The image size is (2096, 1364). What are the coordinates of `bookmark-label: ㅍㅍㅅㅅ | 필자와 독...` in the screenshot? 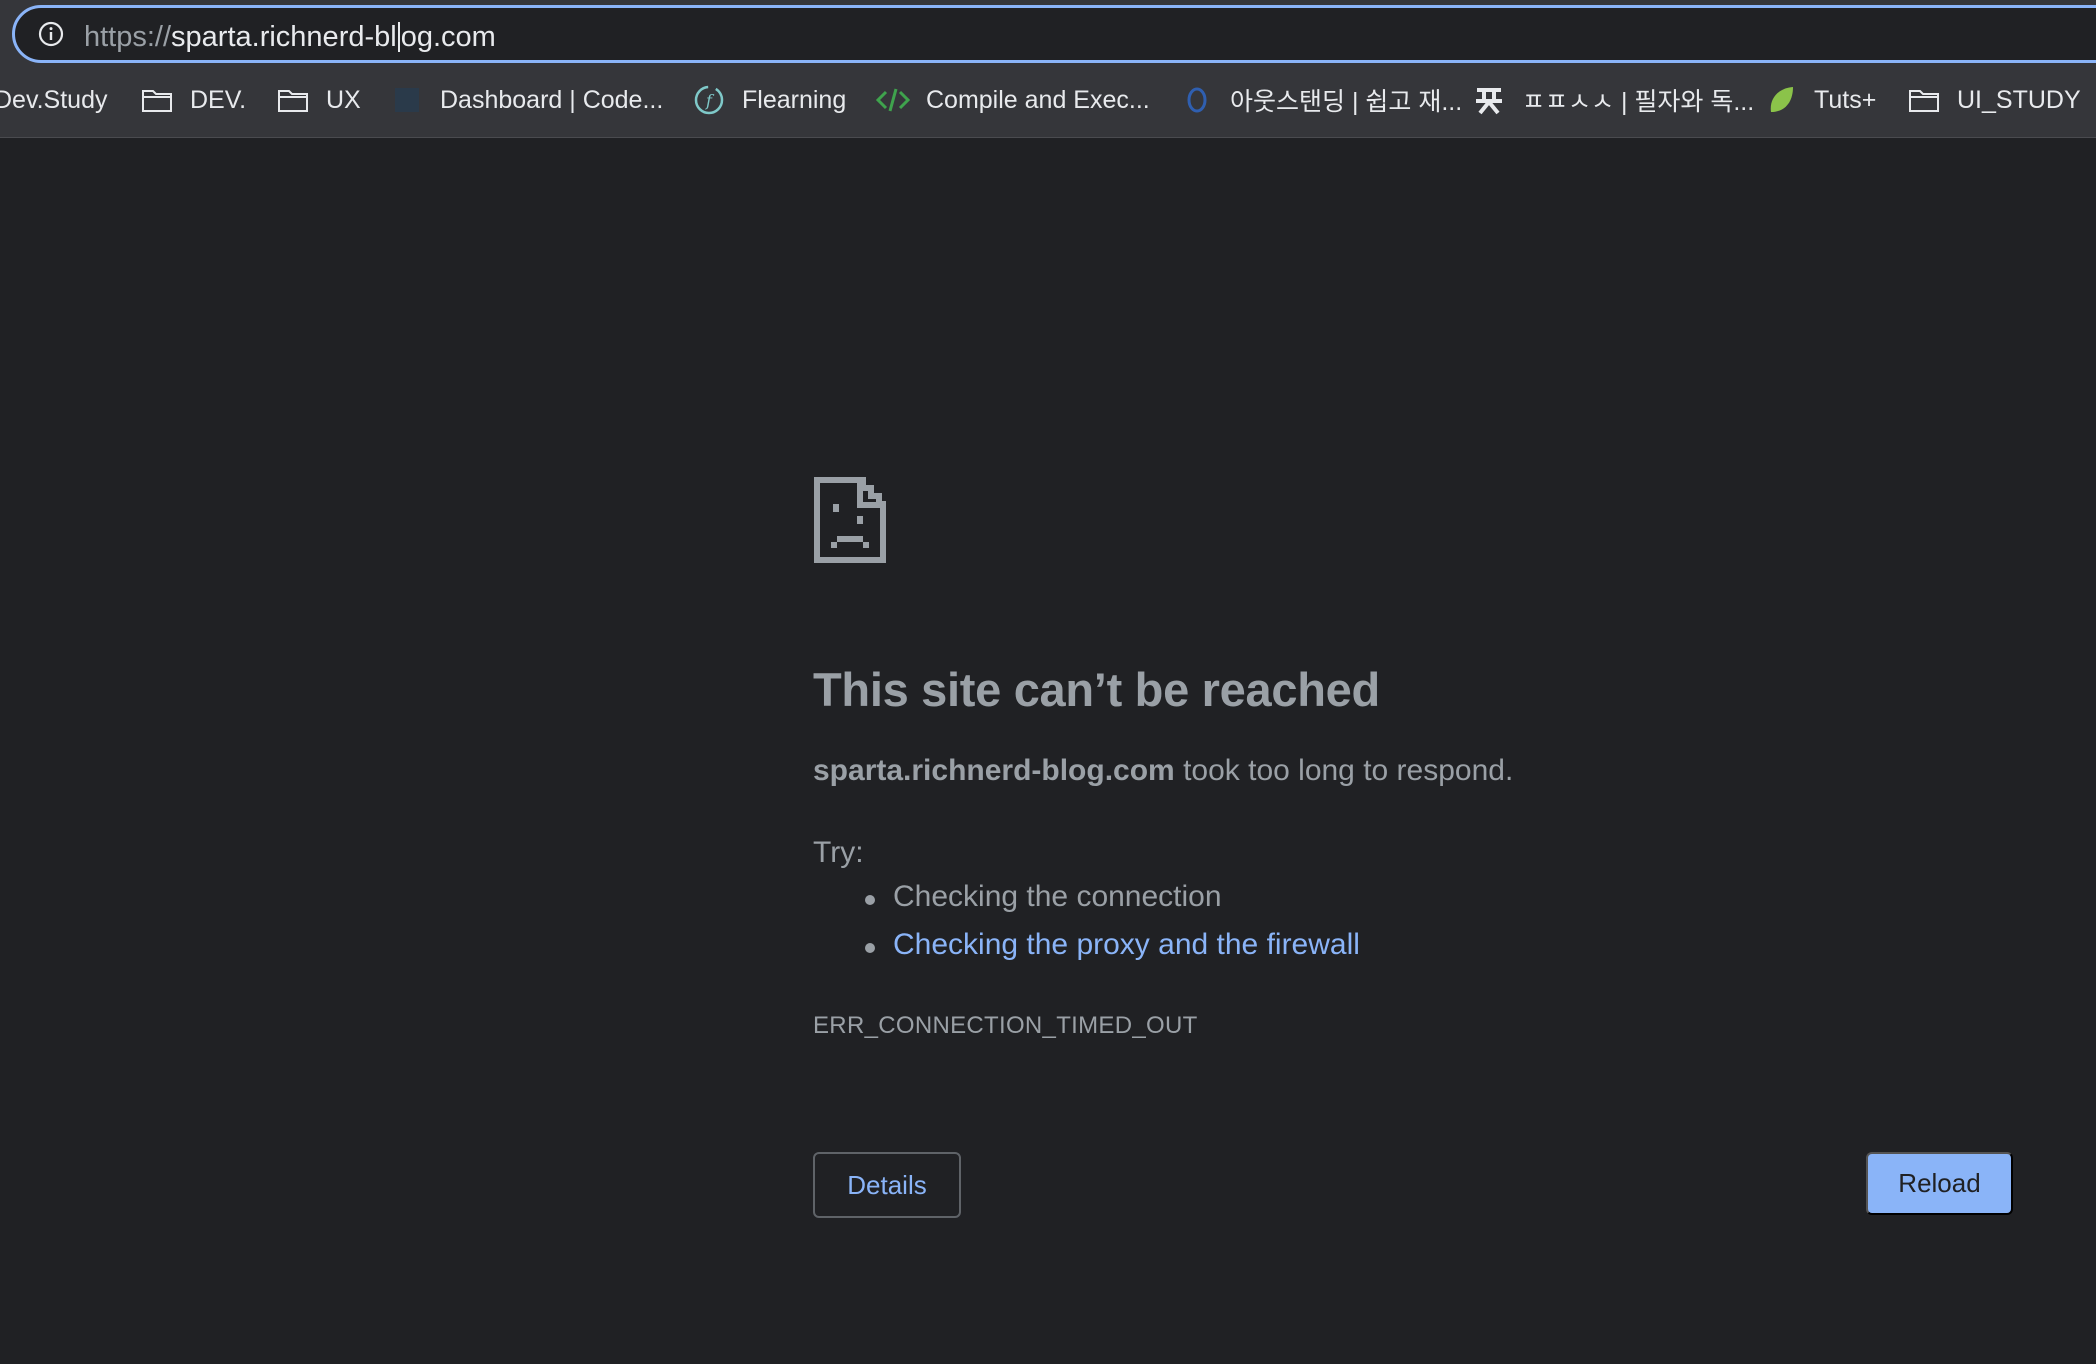 It's located at (1638, 102).